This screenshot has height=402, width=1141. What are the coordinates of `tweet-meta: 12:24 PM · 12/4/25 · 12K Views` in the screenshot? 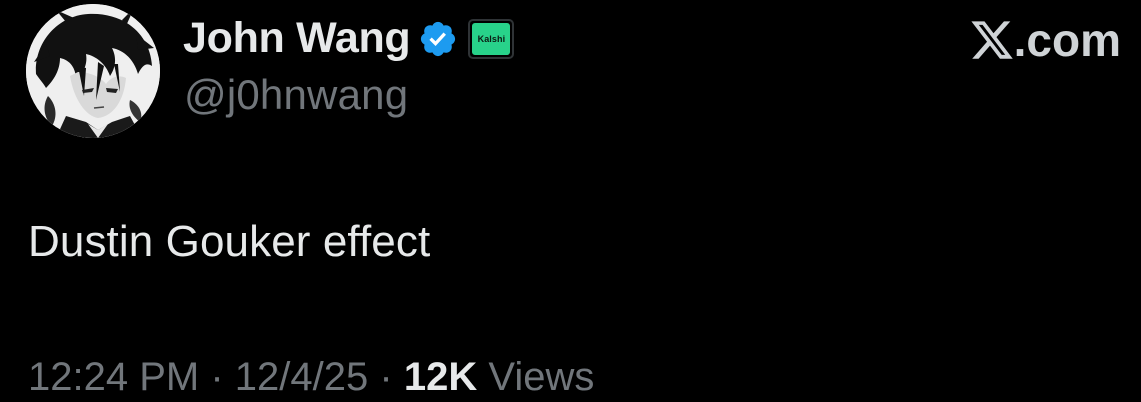 It's located at (311, 377).